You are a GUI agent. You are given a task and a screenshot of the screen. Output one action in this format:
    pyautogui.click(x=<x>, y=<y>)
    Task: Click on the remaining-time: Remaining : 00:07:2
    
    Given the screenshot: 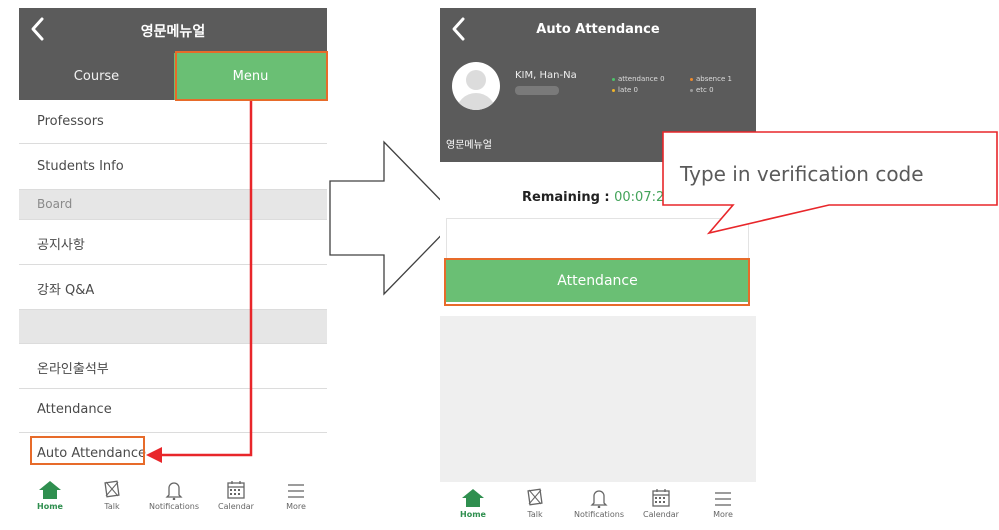 What is the action you would take?
    pyautogui.click(x=593, y=197)
    